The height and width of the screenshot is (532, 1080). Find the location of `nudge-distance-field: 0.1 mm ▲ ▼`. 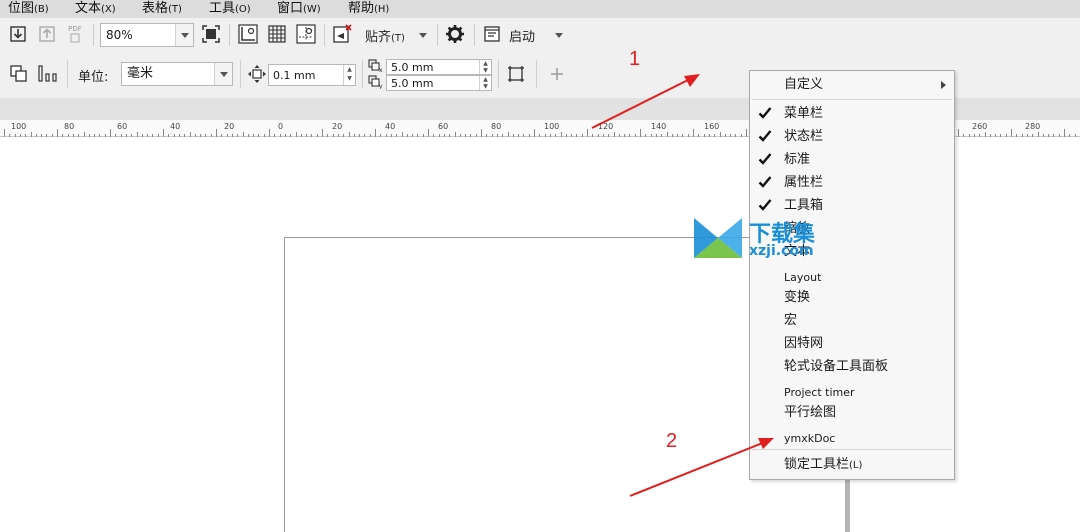

nudge-distance-field: 0.1 mm ▲ ▼ is located at coordinates (312, 75).